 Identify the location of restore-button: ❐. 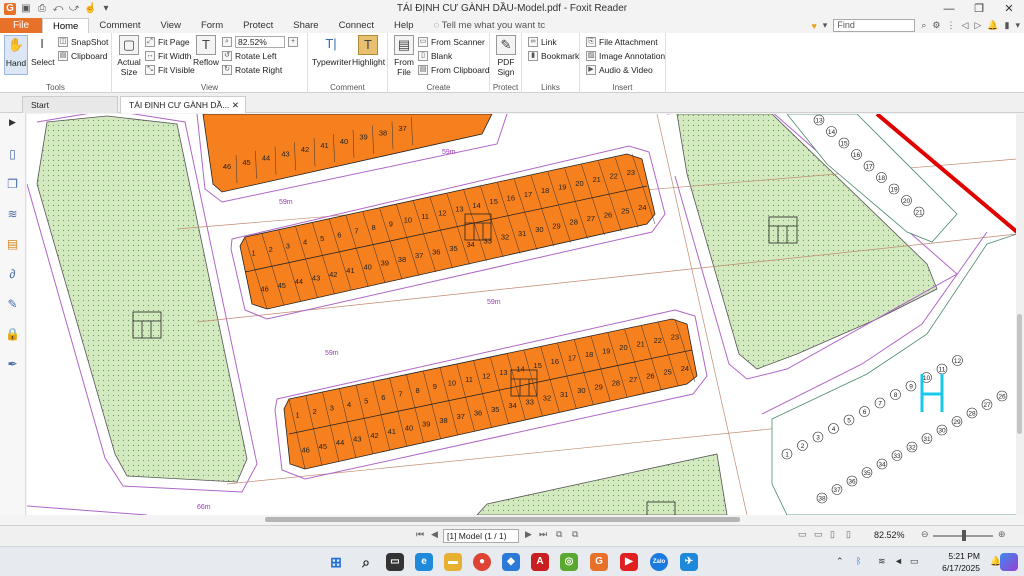
(979, 9).